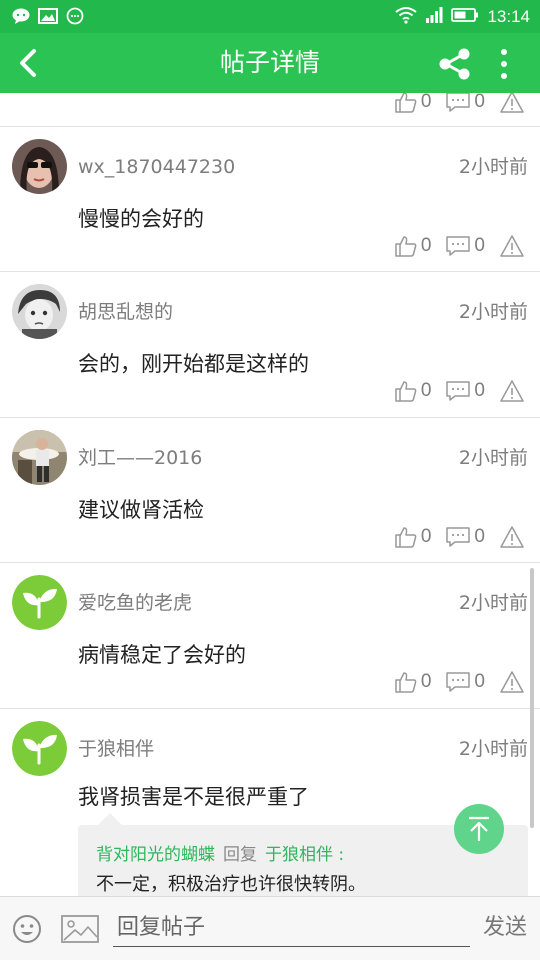 The height and width of the screenshot is (960, 540). Describe the element at coordinates (140, 458) in the screenshot. I see `username: 刘工——2016` at that location.